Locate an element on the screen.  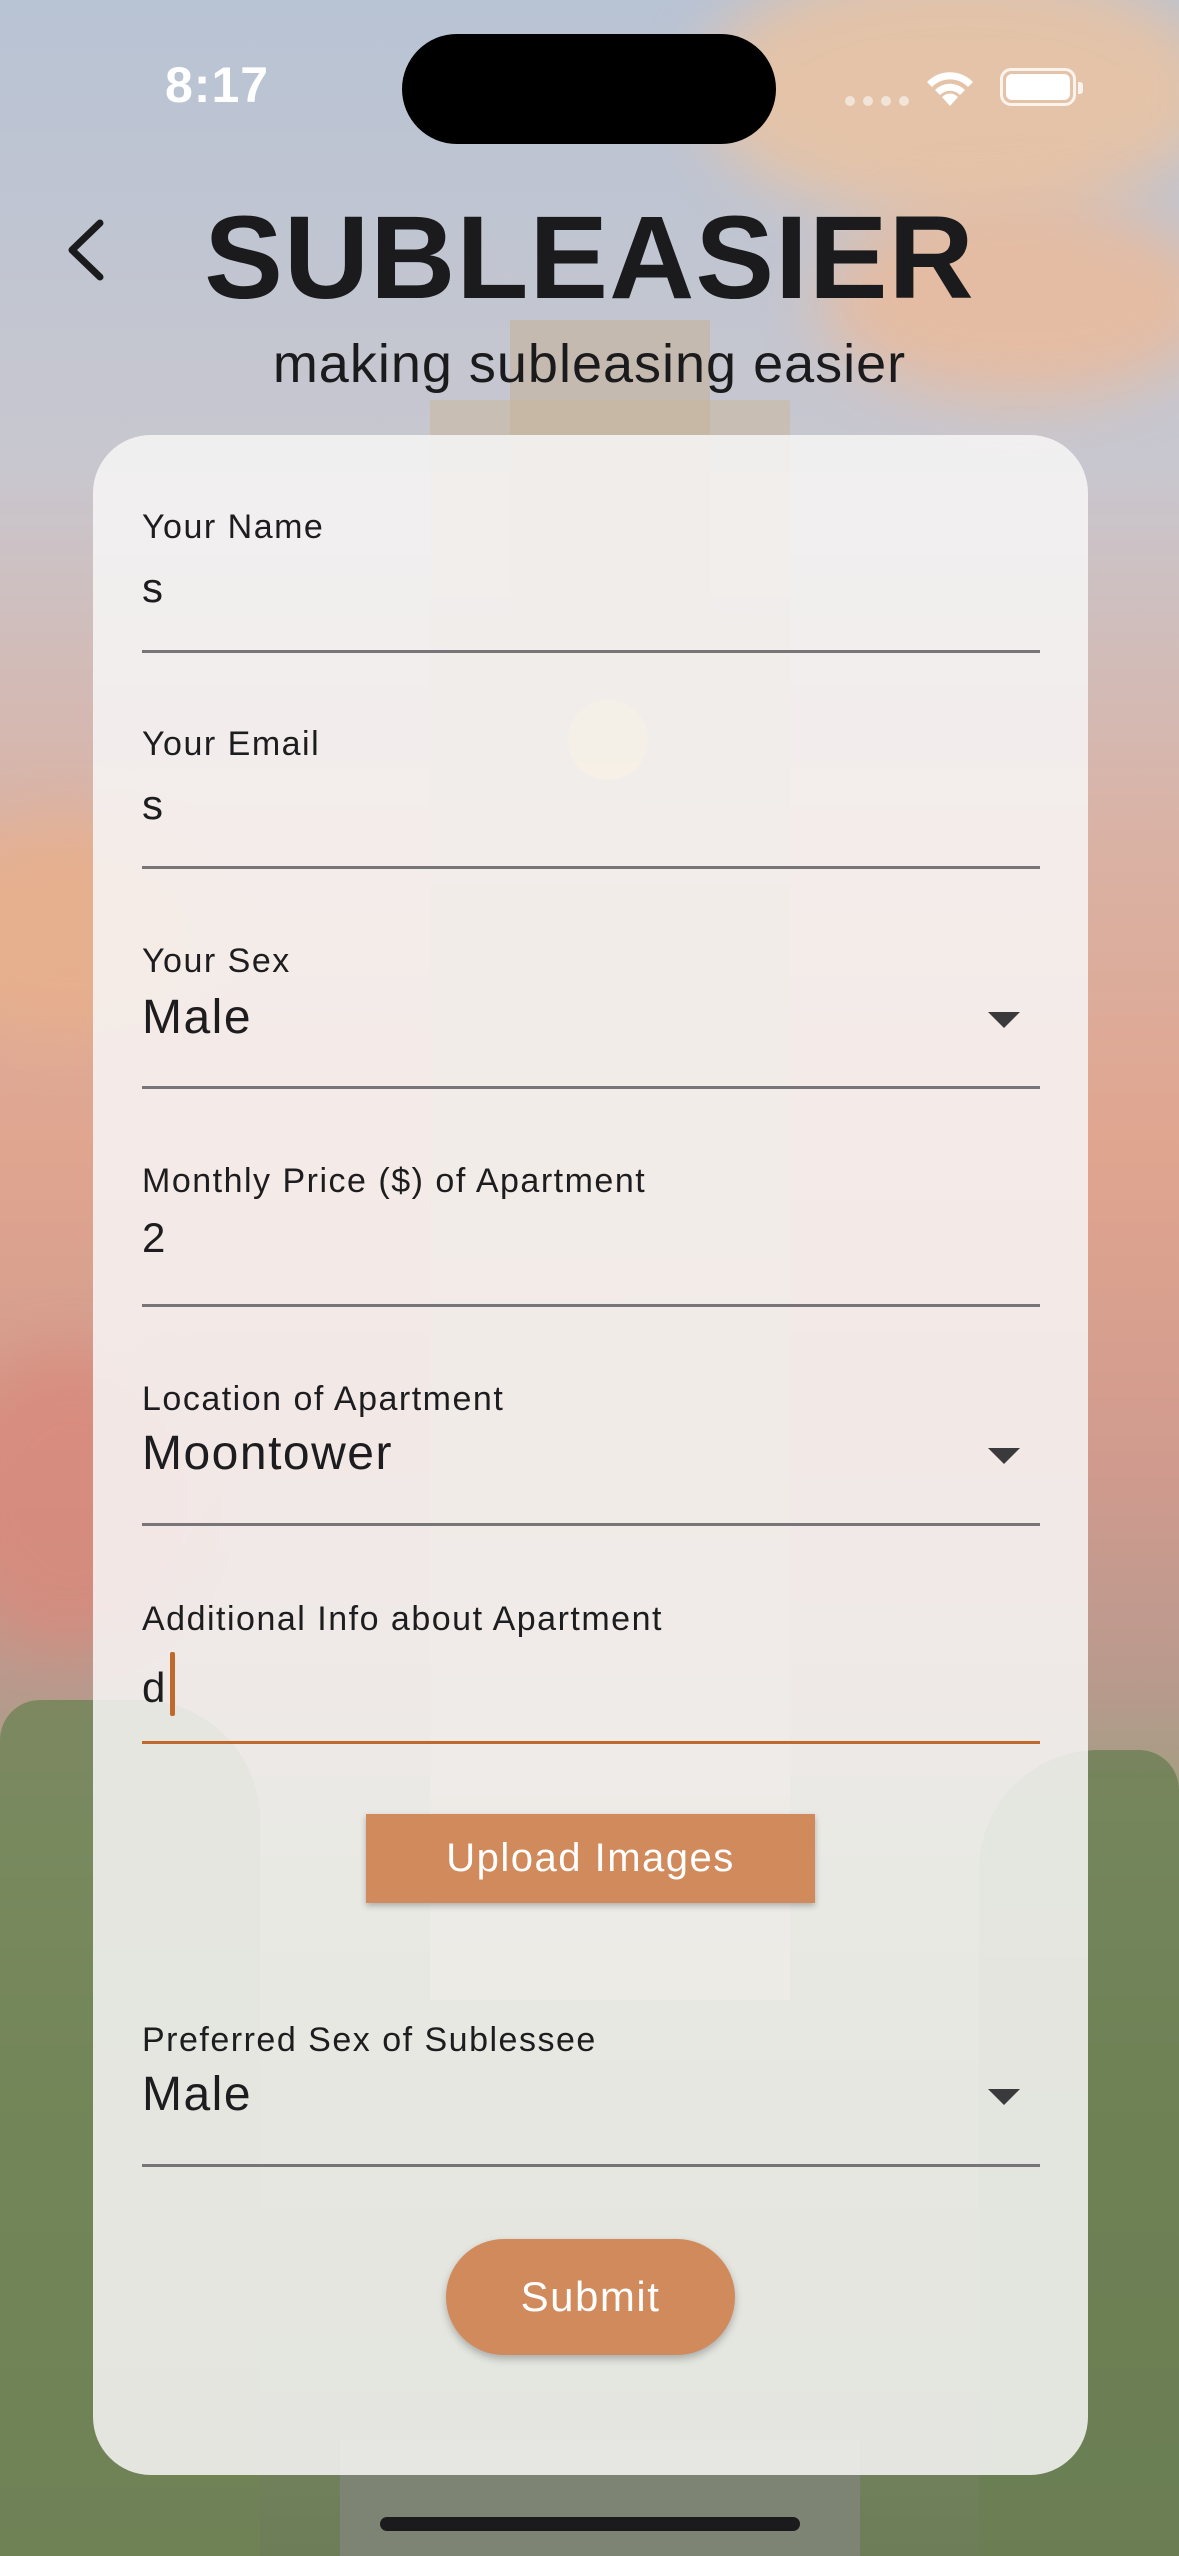
email-label: Your Email is located at coordinates (231, 744).